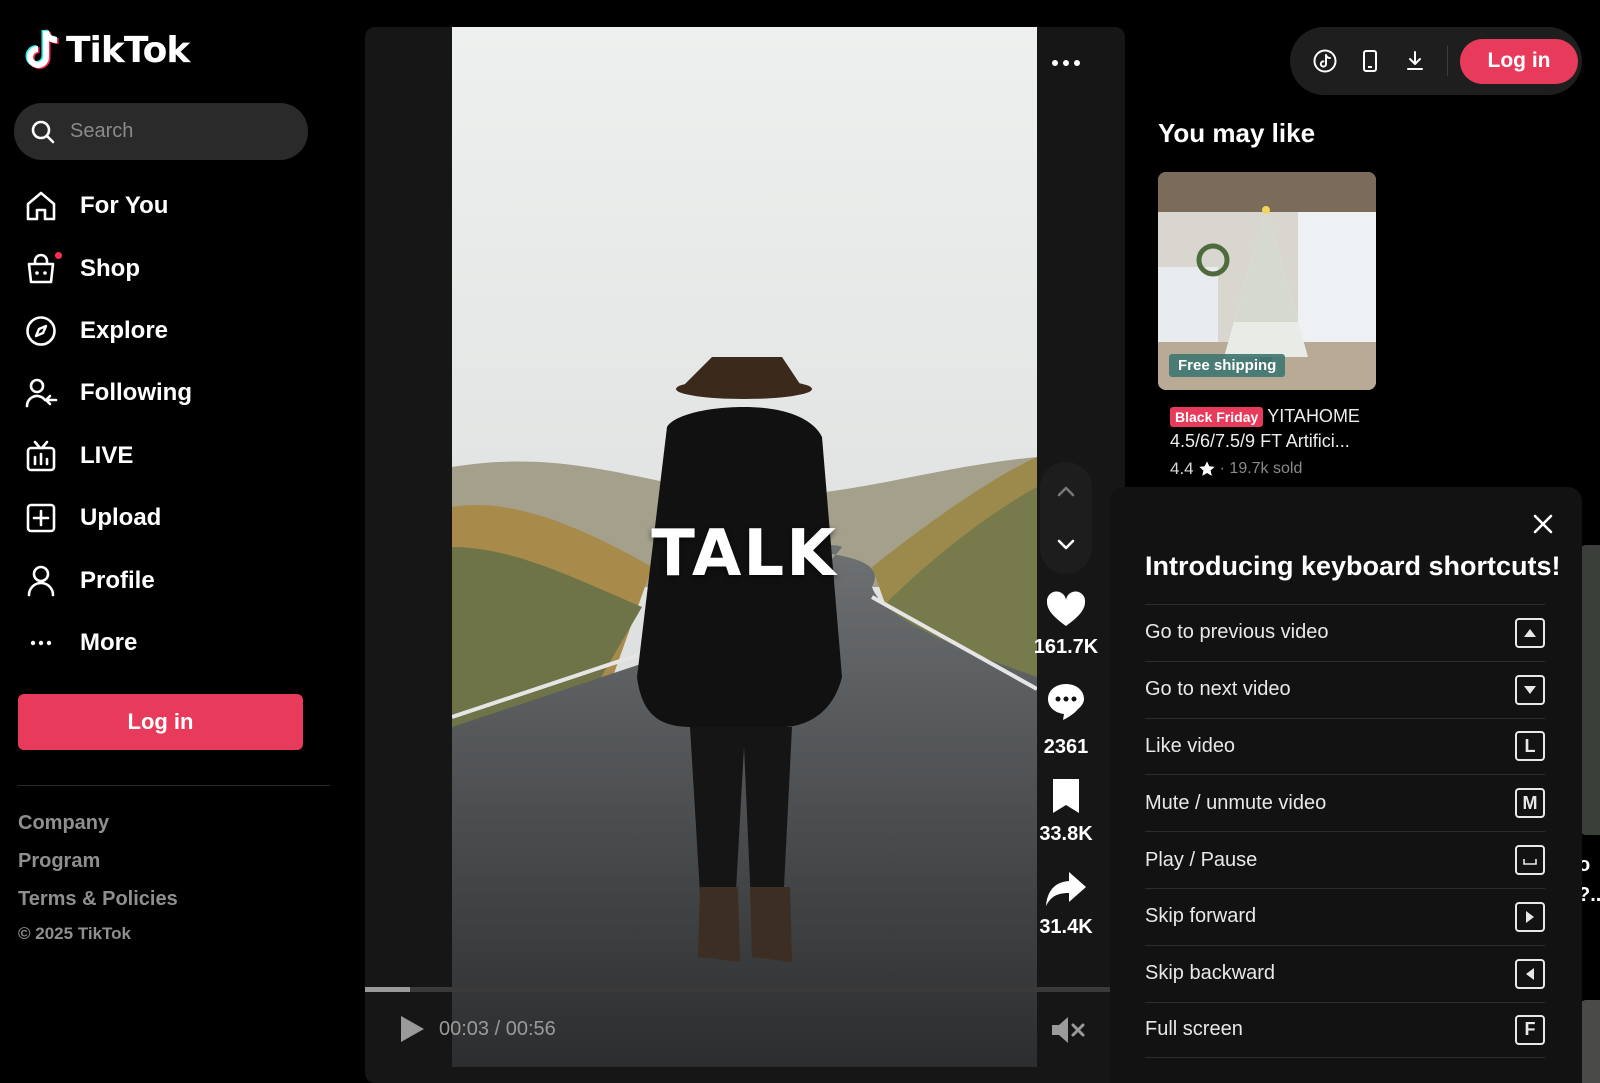  I want to click on search-input, so click(180, 131).